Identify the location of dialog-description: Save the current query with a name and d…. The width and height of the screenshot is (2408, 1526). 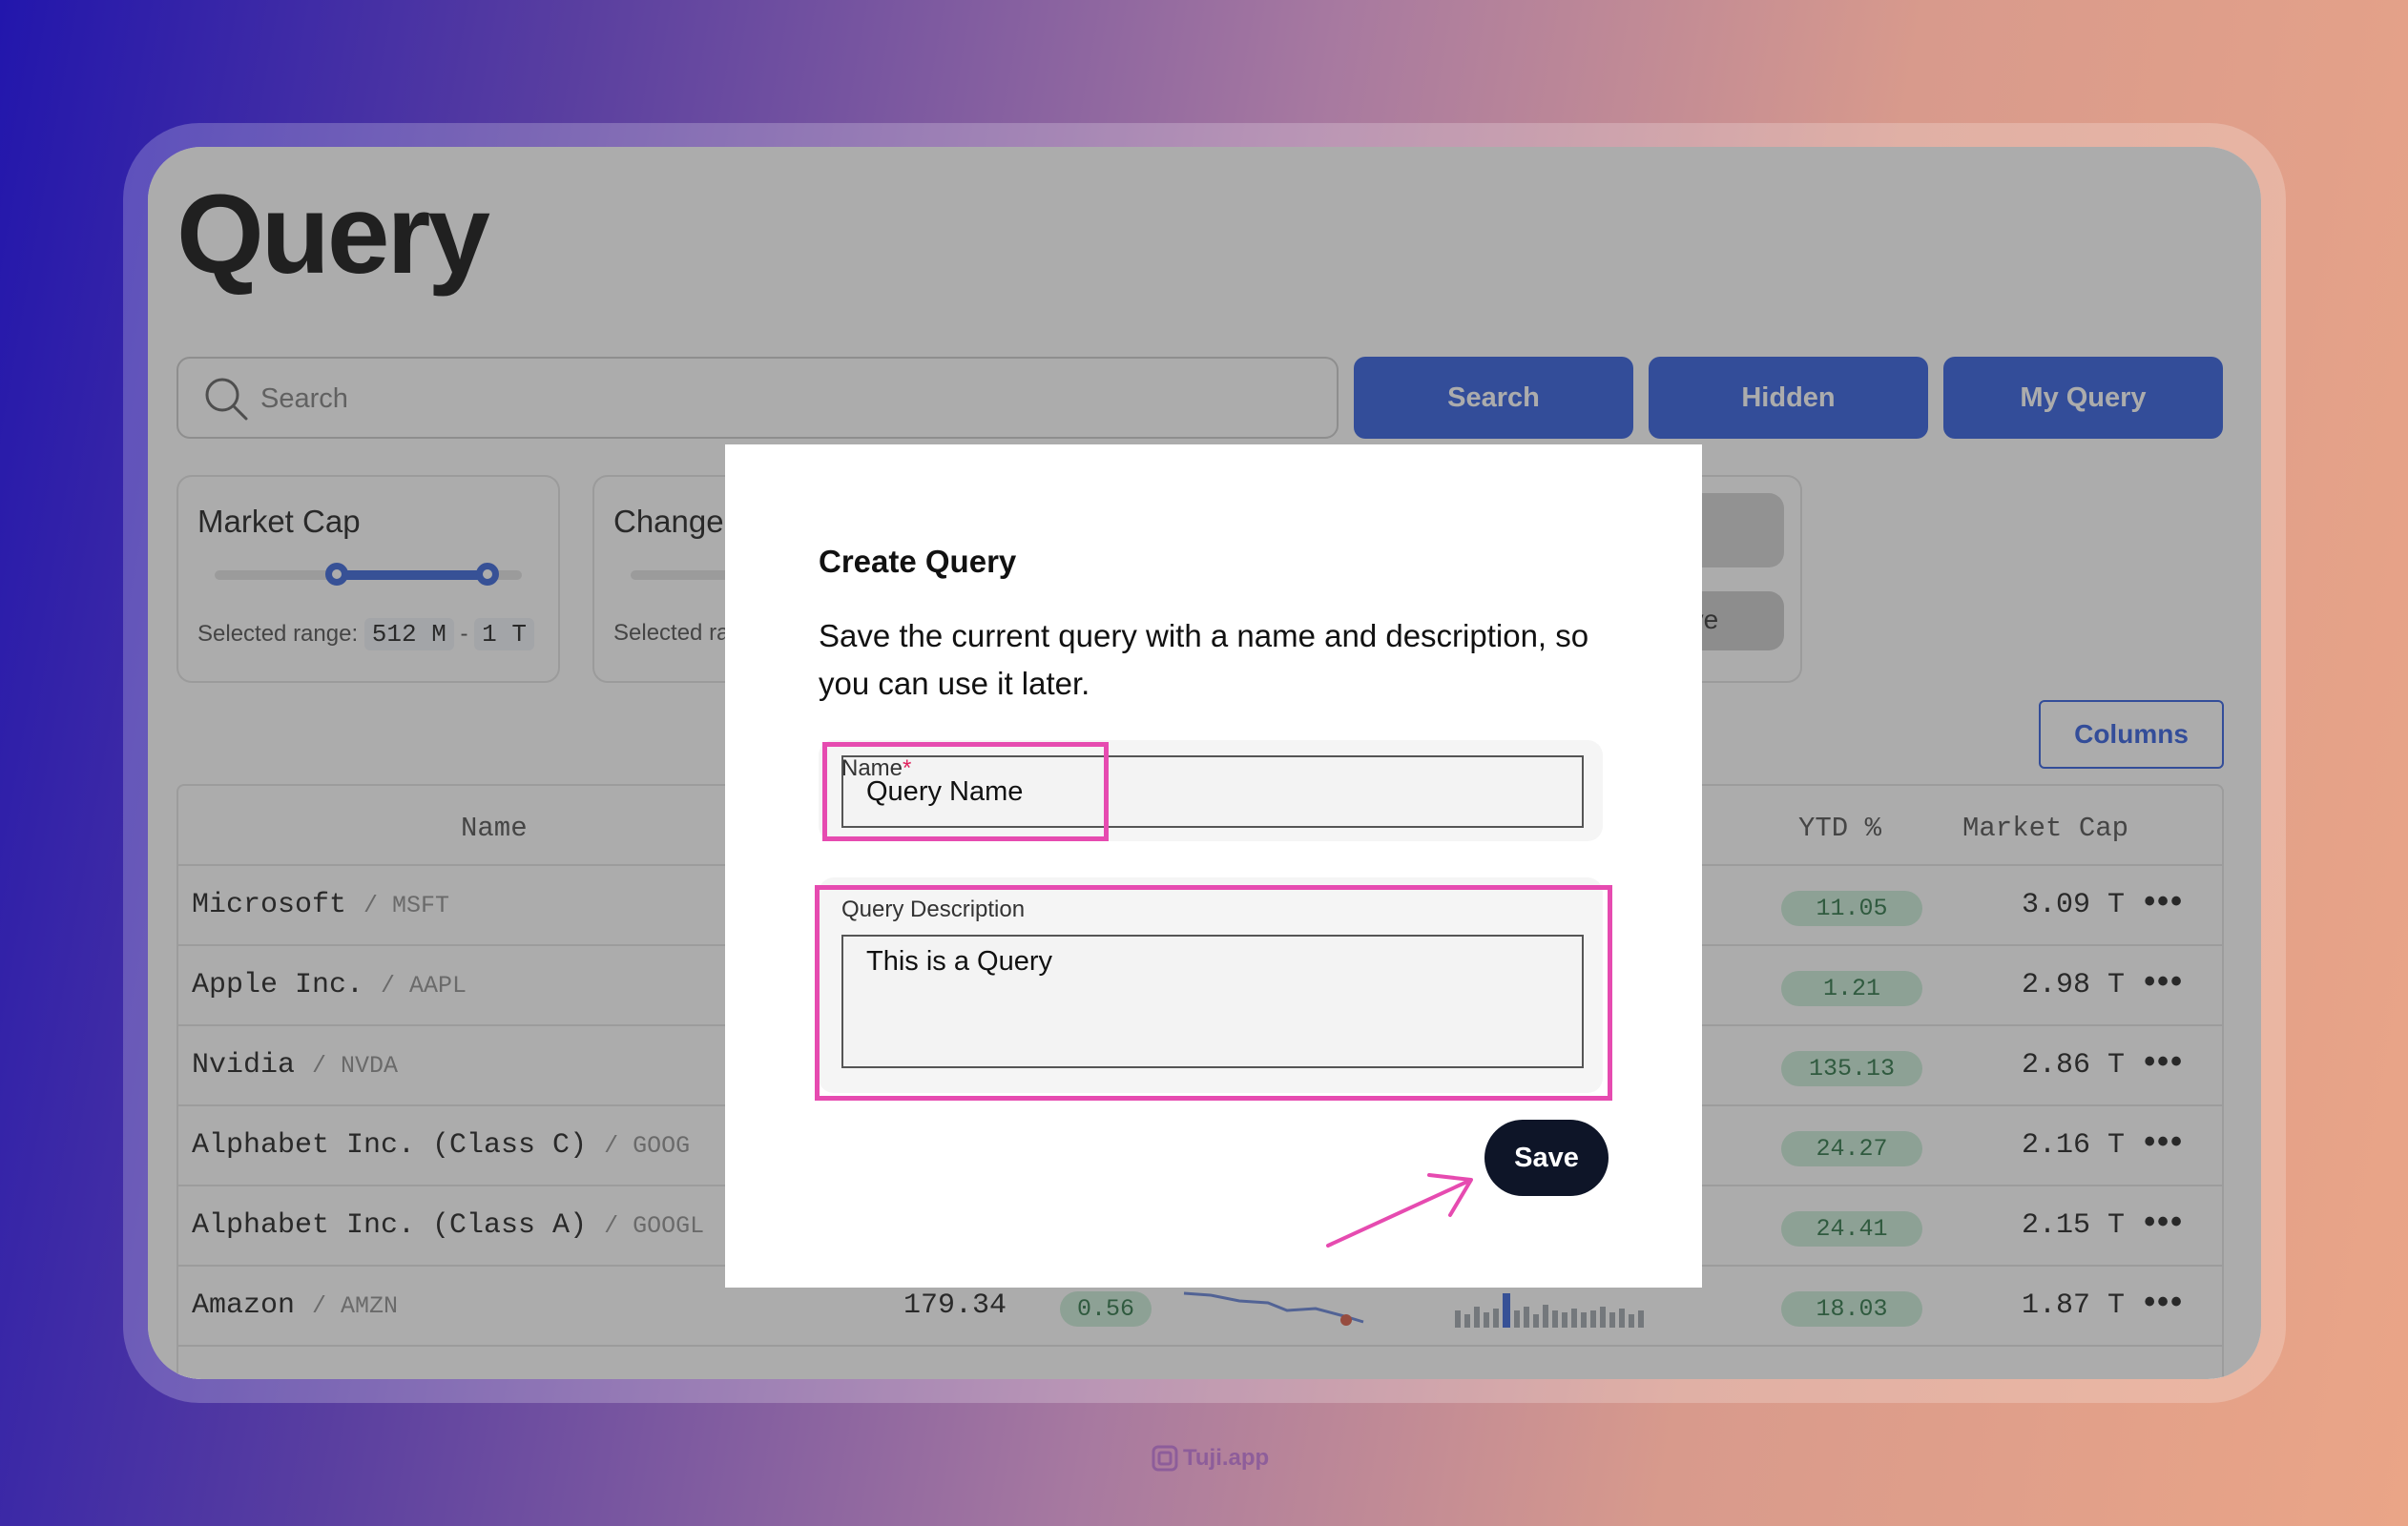
(1204, 659).